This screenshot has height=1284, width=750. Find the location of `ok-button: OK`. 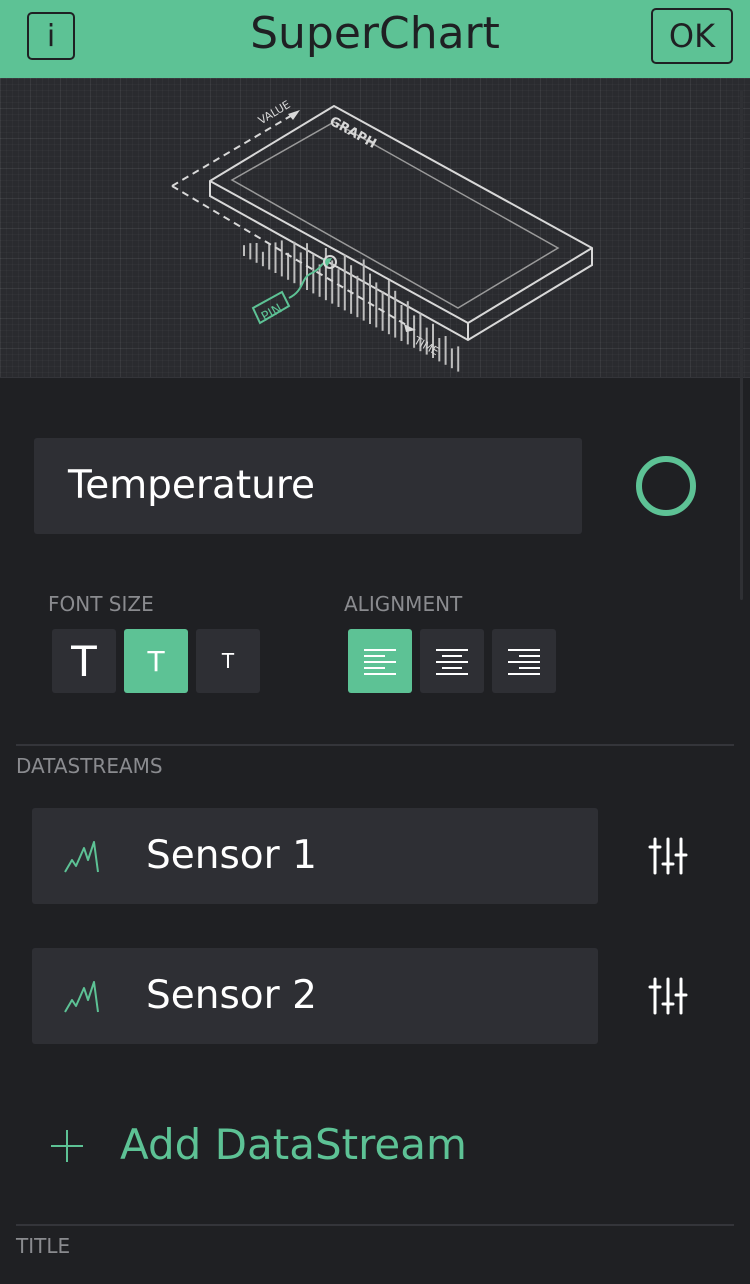

ok-button: OK is located at coordinates (692, 36).